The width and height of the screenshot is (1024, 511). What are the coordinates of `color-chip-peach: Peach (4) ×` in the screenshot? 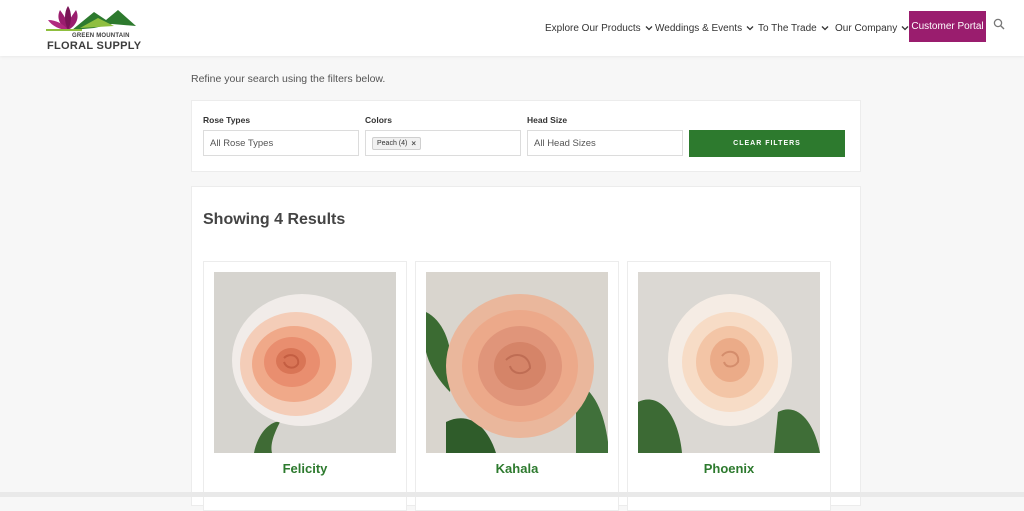 It's located at (397, 143).